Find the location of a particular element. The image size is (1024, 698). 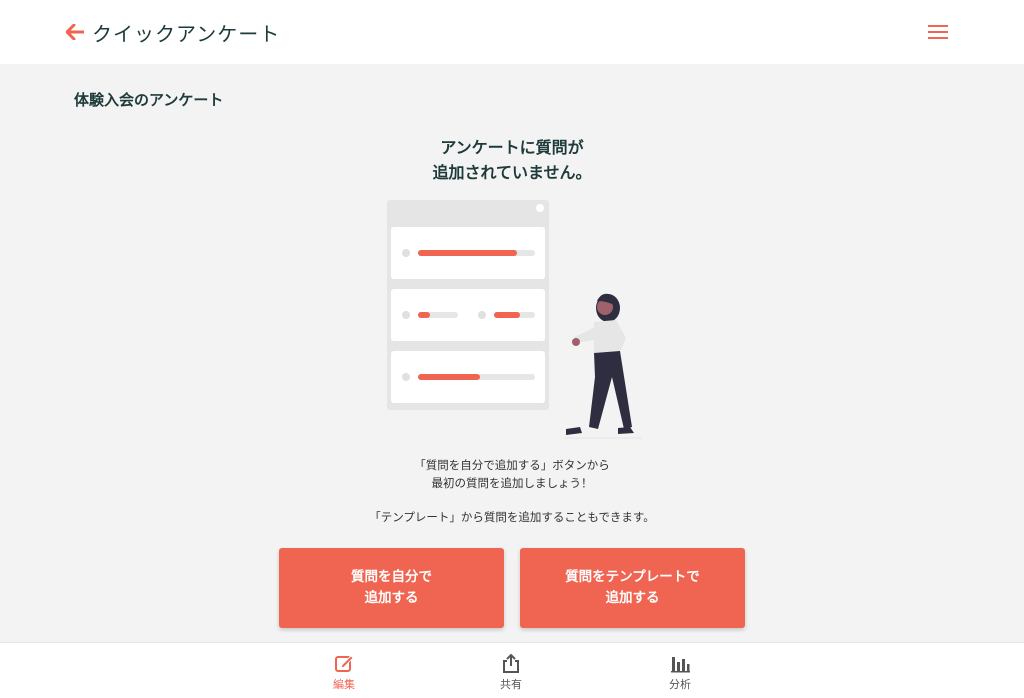

menu-button is located at coordinates (938, 32).